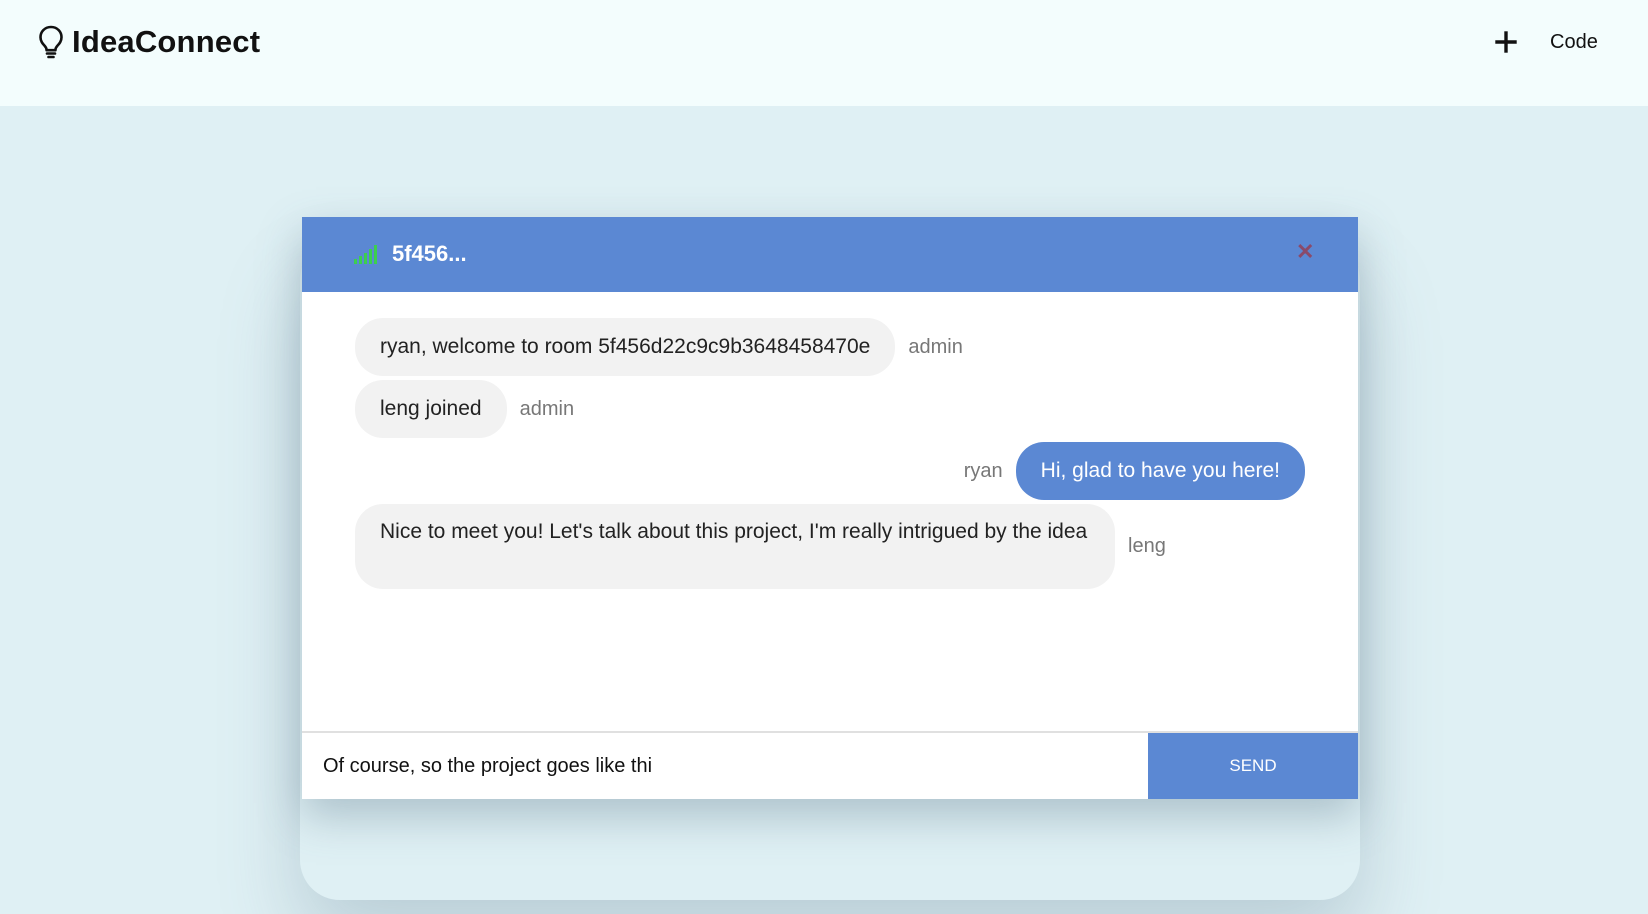  I want to click on add-button, so click(1506, 42).